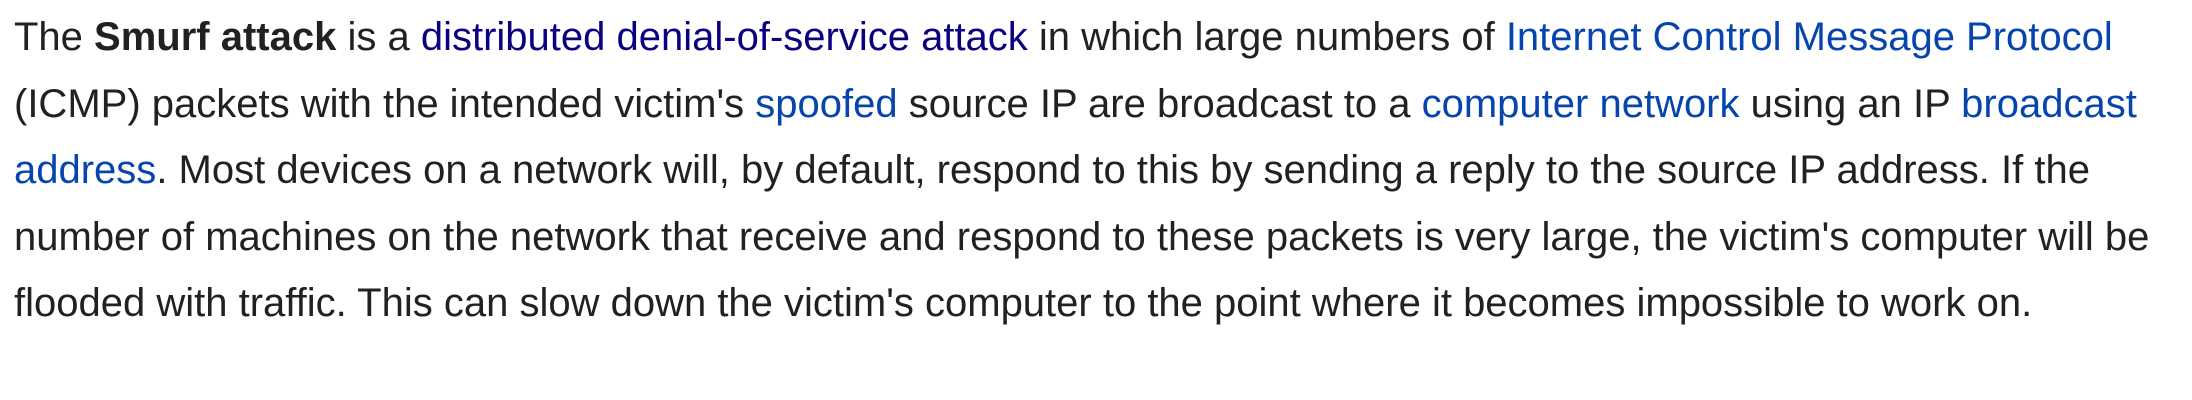 Image resolution: width=2192 pixels, height=400 pixels. What do you see at coordinates (215, 37) in the screenshot?
I see `article-title-term: Smurf attack` at bounding box center [215, 37].